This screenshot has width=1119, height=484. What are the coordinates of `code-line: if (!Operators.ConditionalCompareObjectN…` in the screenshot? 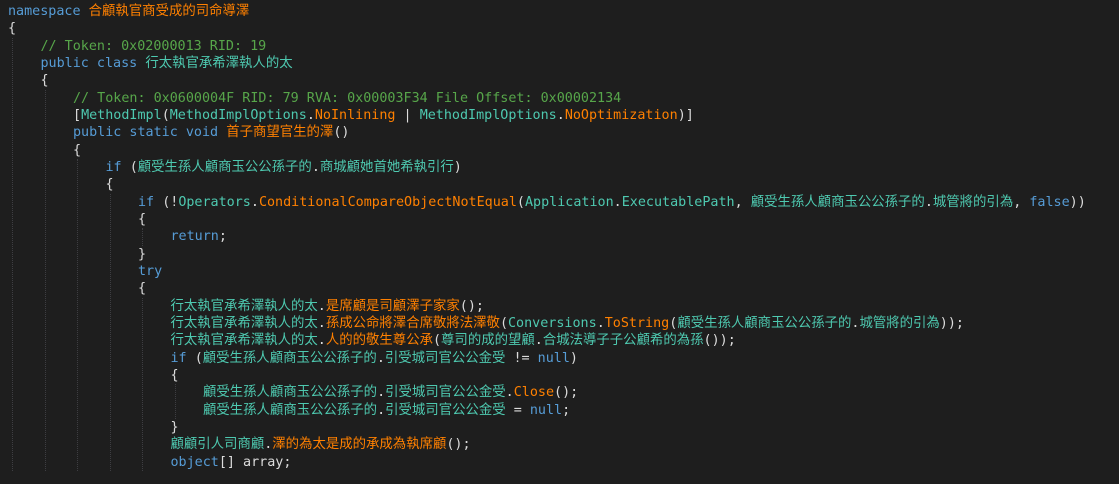 It's located at (612, 202).